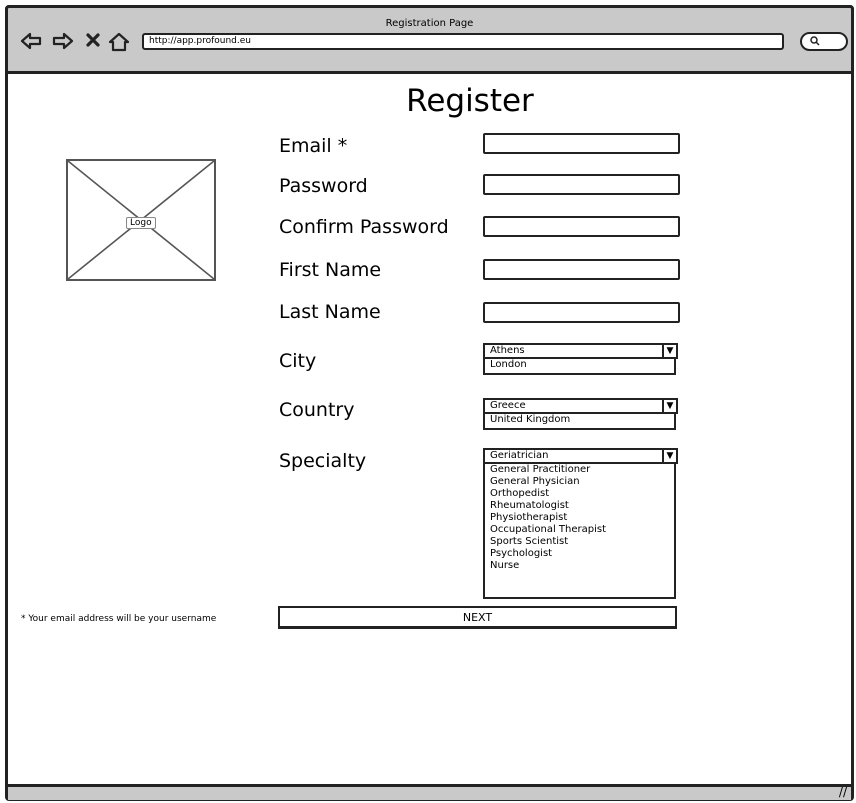  Describe the element at coordinates (141, 223) in the screenshot. I see `logo-label: Logo` at that location.